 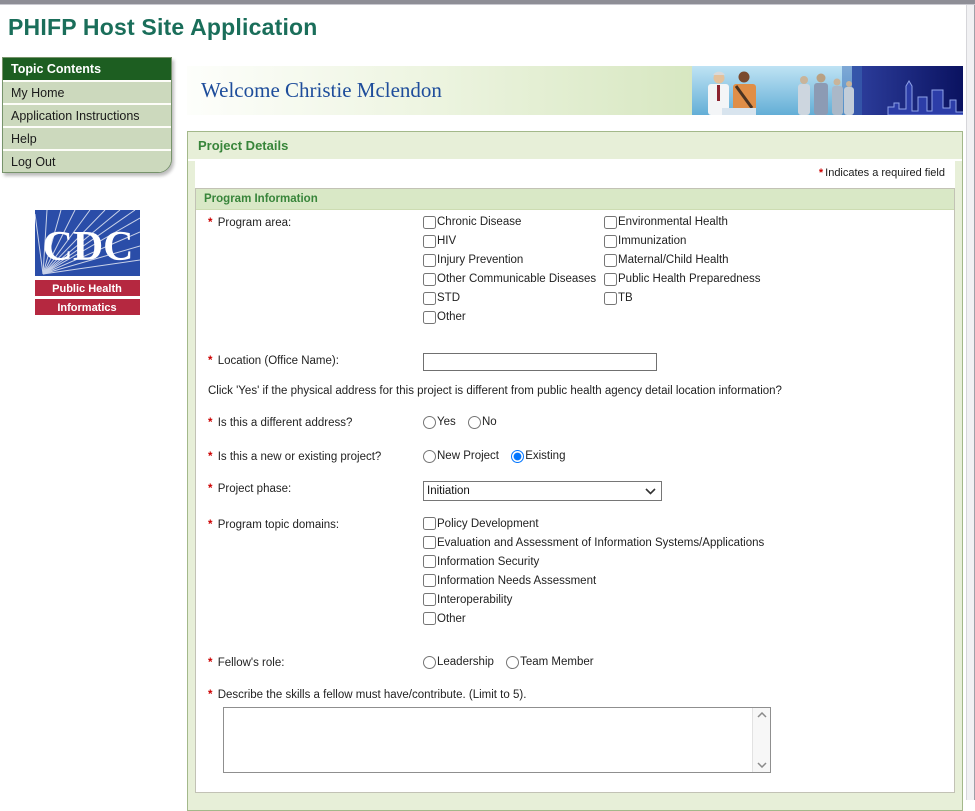 What do you see at coordinates (429, 222) in the screenshot?
I see `checkbox-chronic-disease-input` at bounding box center [429, 222].